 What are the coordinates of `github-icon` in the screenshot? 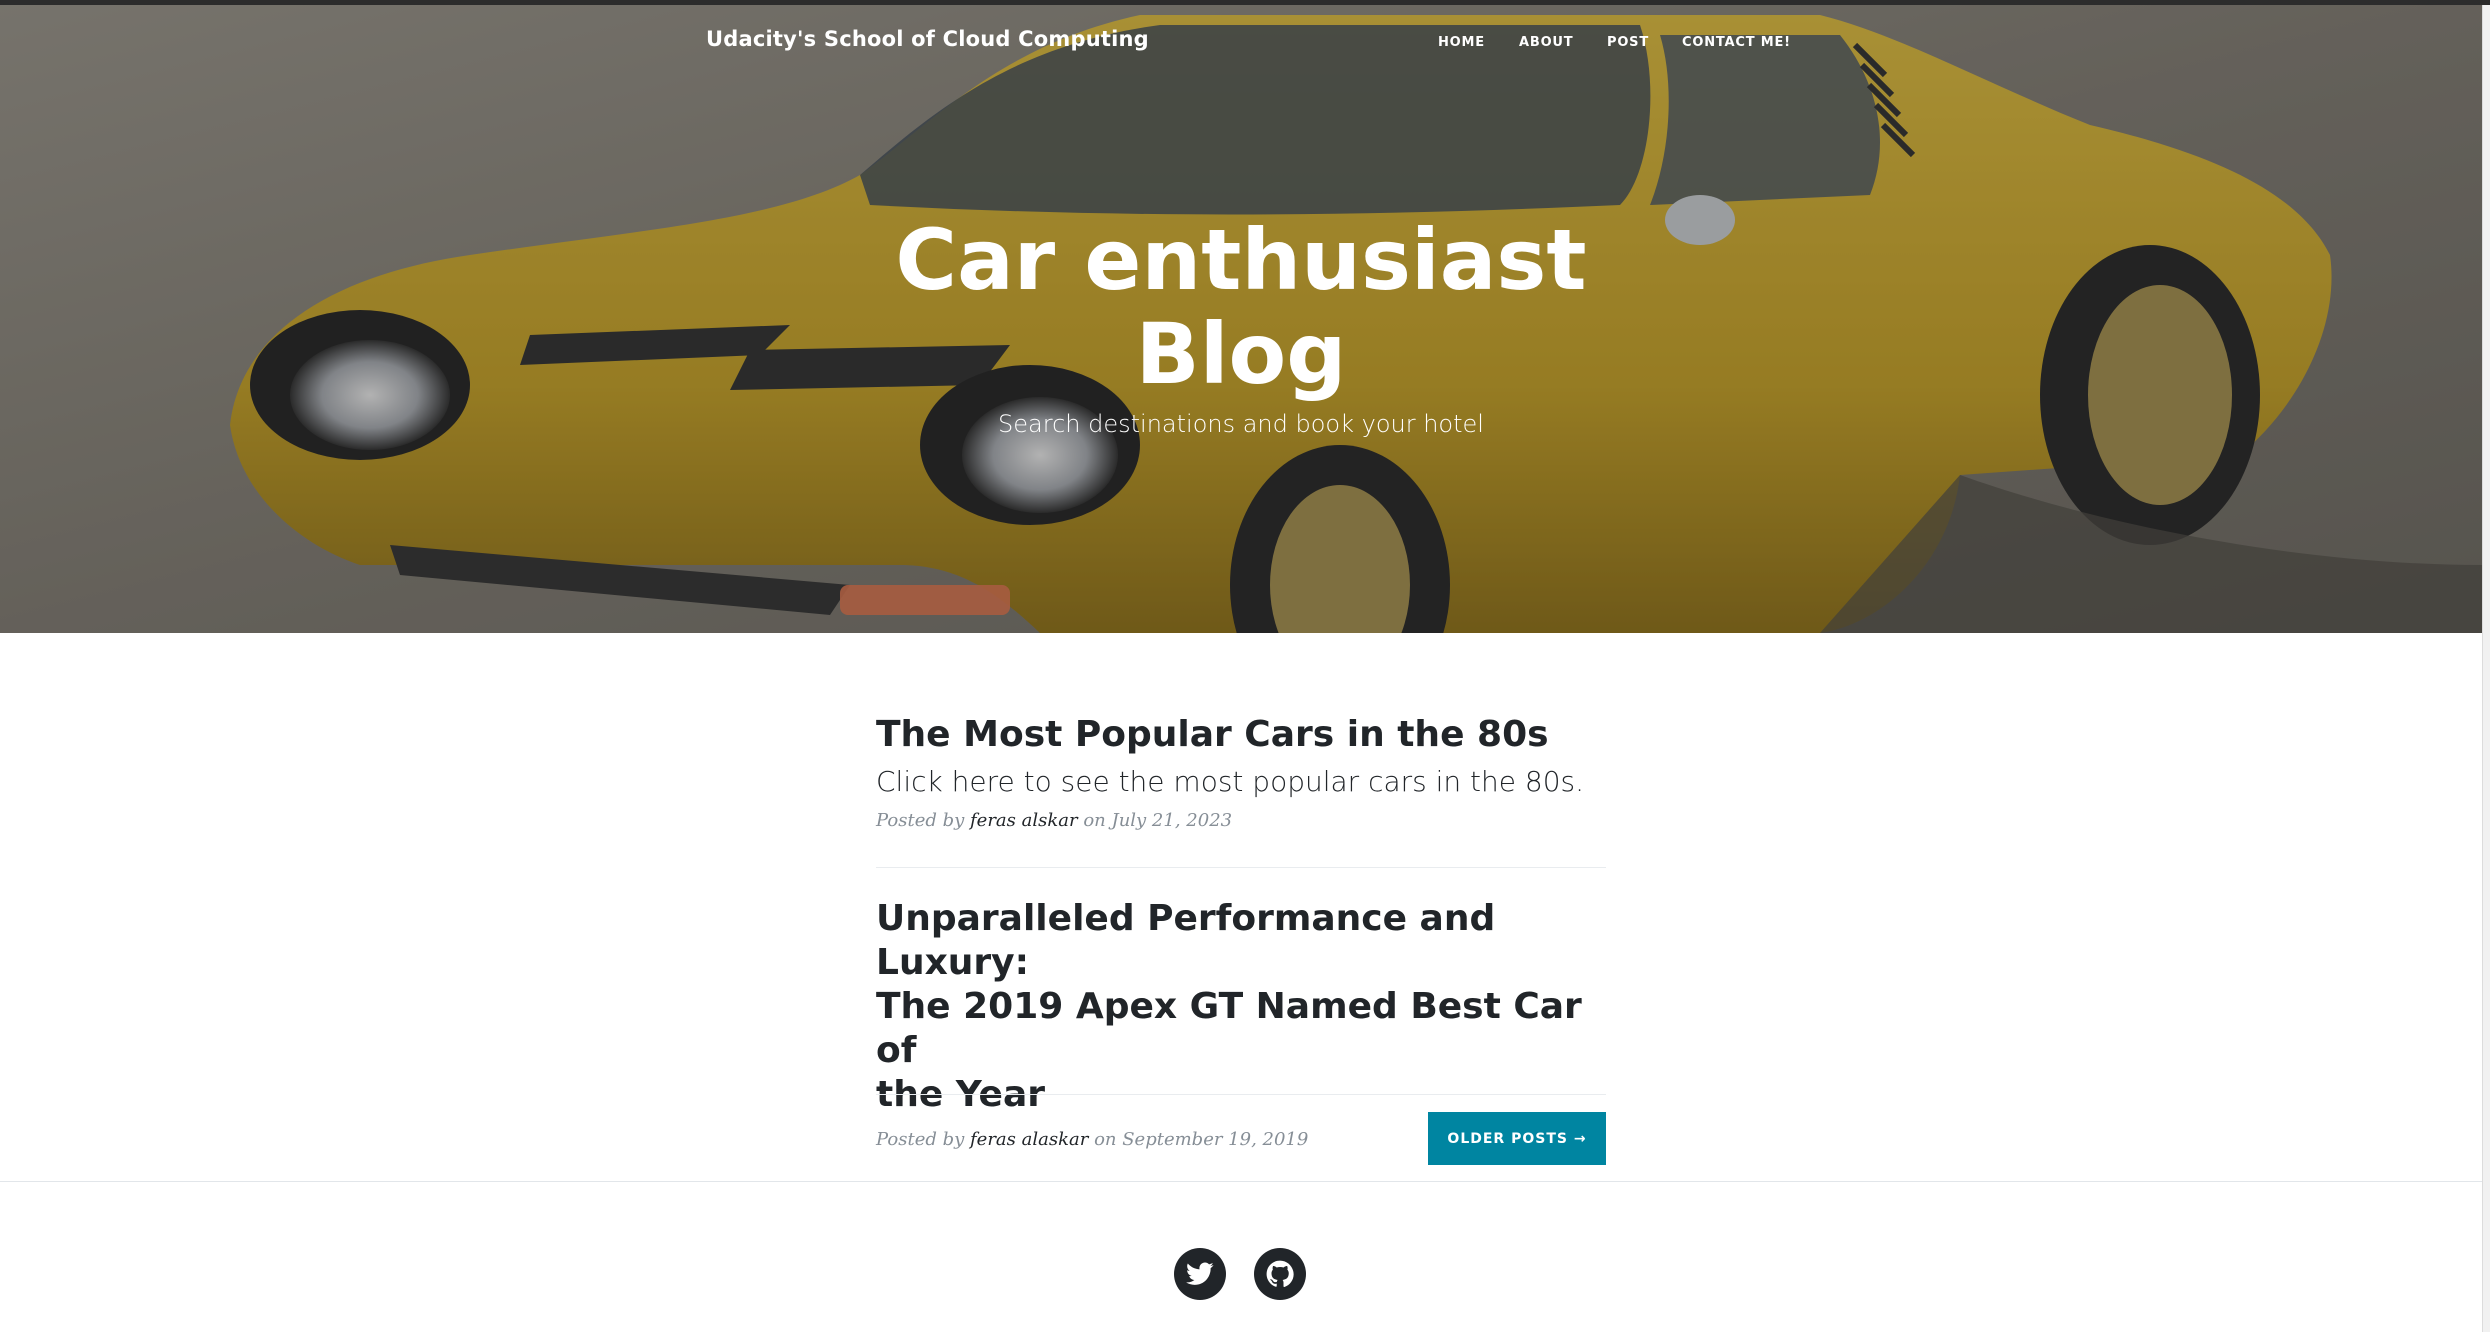 It's located at (1280, 1273).